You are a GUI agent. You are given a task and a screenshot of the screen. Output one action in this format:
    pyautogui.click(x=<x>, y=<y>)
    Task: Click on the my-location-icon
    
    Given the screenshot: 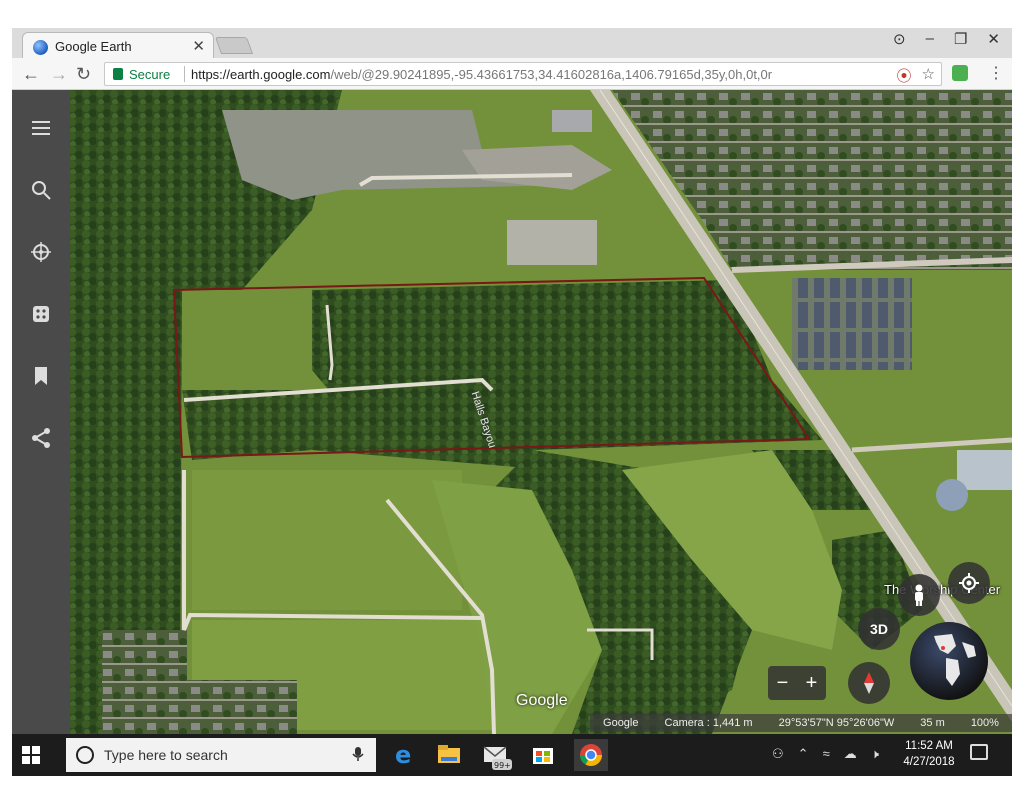 What is the action you would take?
    pyautogui.click(x=969, y=583)
    